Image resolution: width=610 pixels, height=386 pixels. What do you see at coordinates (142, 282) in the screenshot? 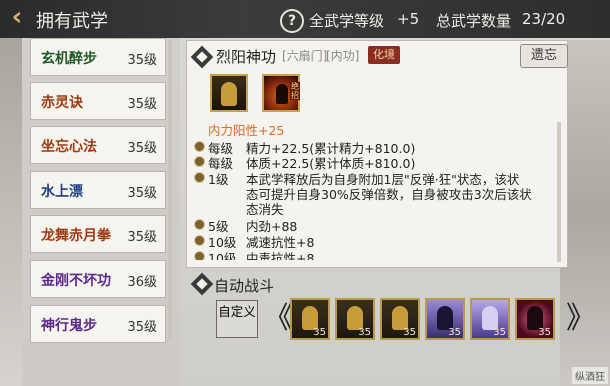
I see `skill-level: 36级` at bounding box center [142, 282].